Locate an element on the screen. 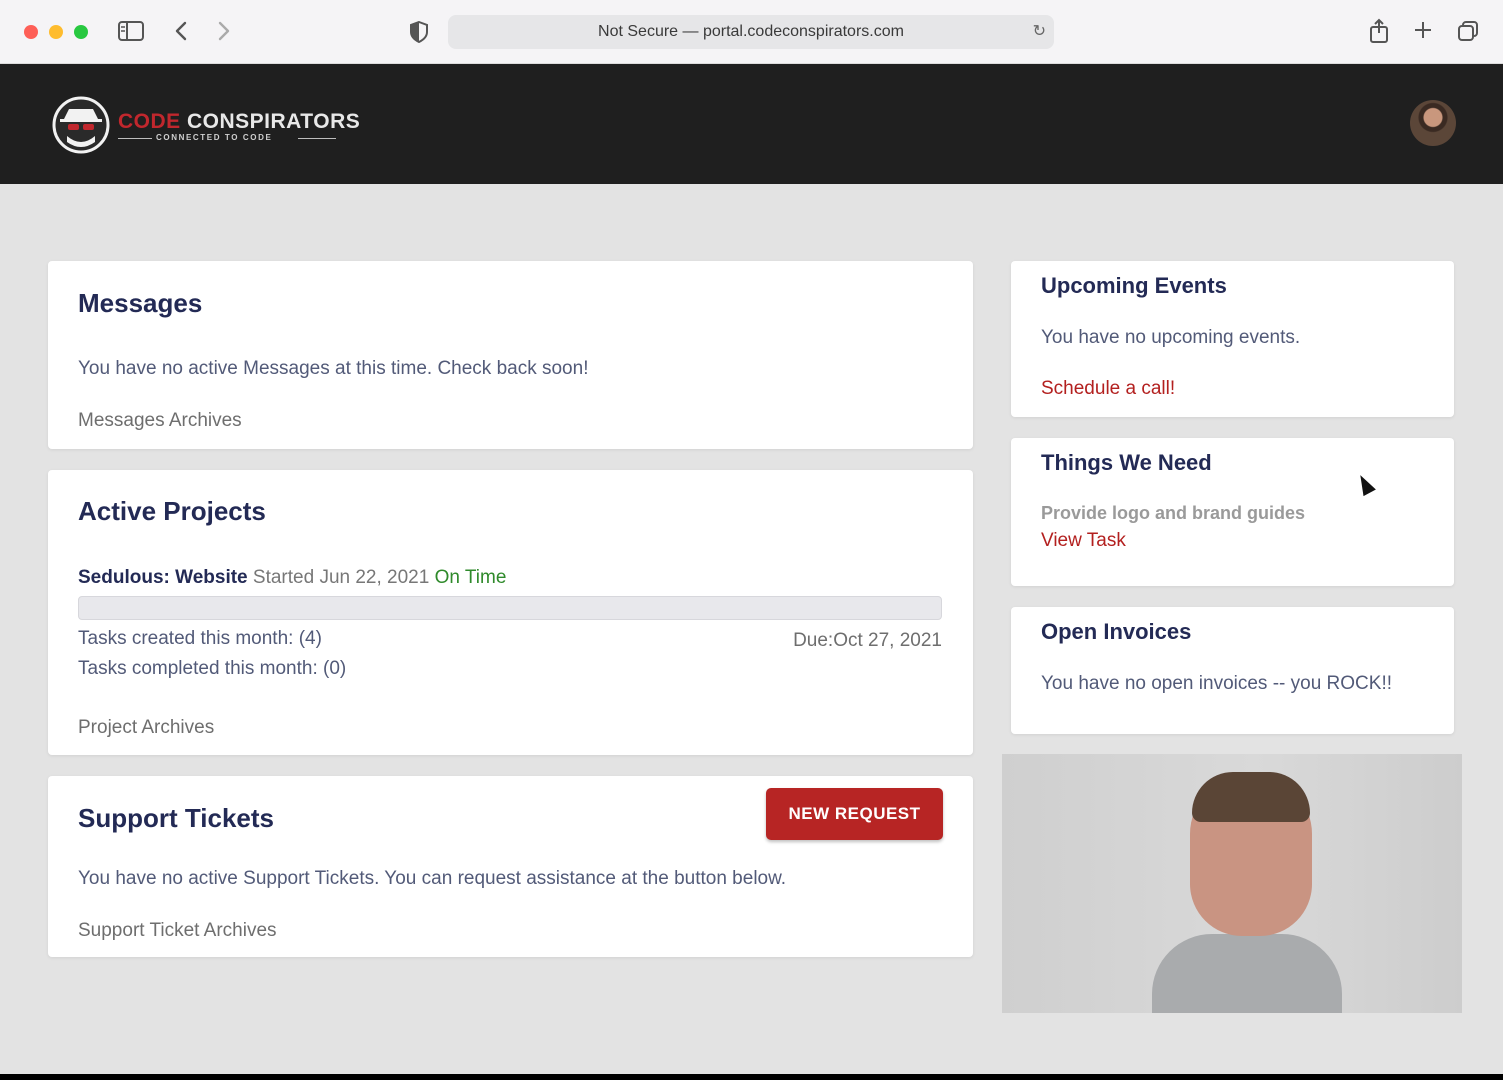 The height and width of the screenshot is (1080, 1503). privacy-shield-icon is located at coordinates (419, 33).